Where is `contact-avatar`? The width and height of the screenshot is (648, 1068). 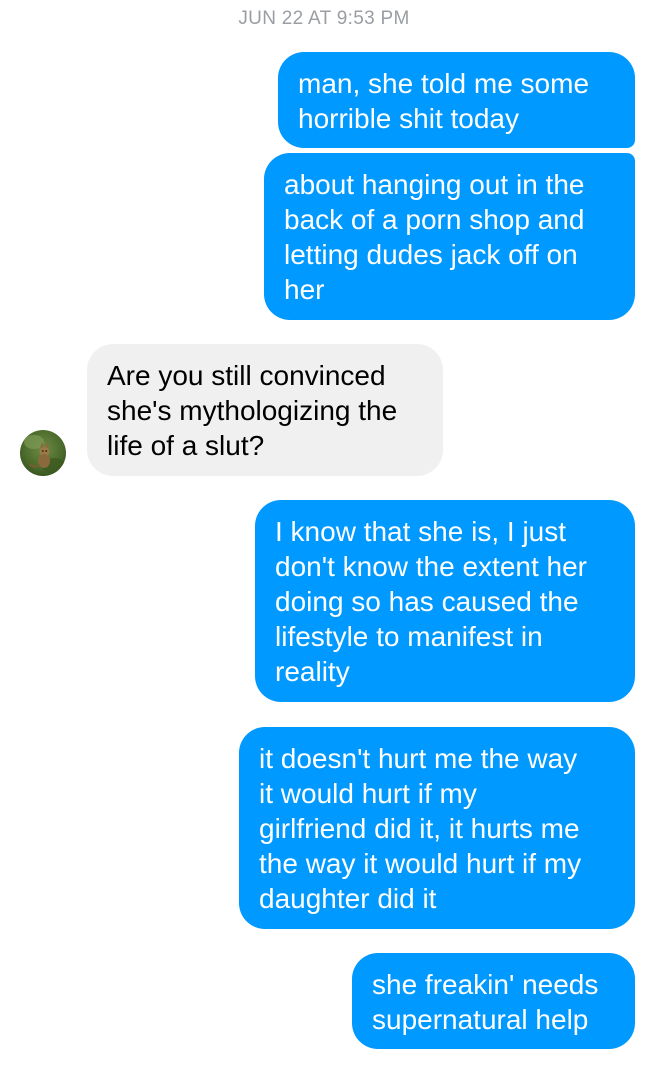 contact-avatar is located at coordinates (43, 453).